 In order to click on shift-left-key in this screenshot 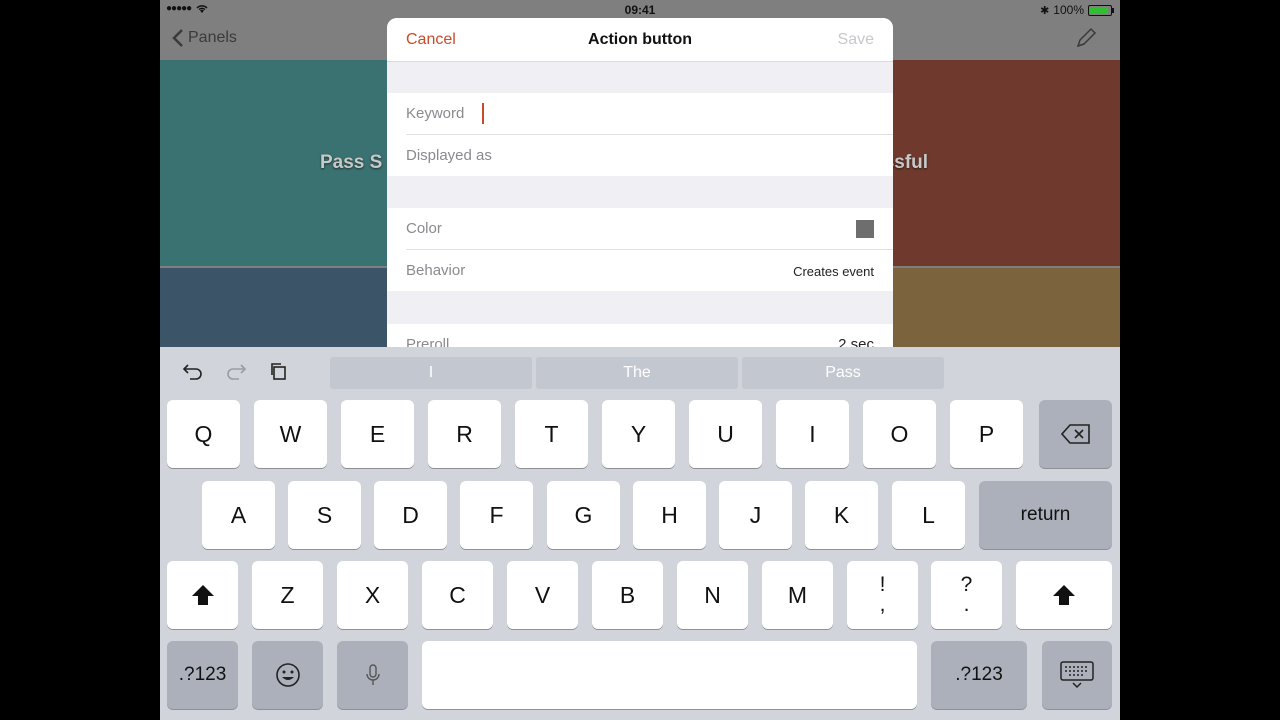, I will do `click(202, 595)`.